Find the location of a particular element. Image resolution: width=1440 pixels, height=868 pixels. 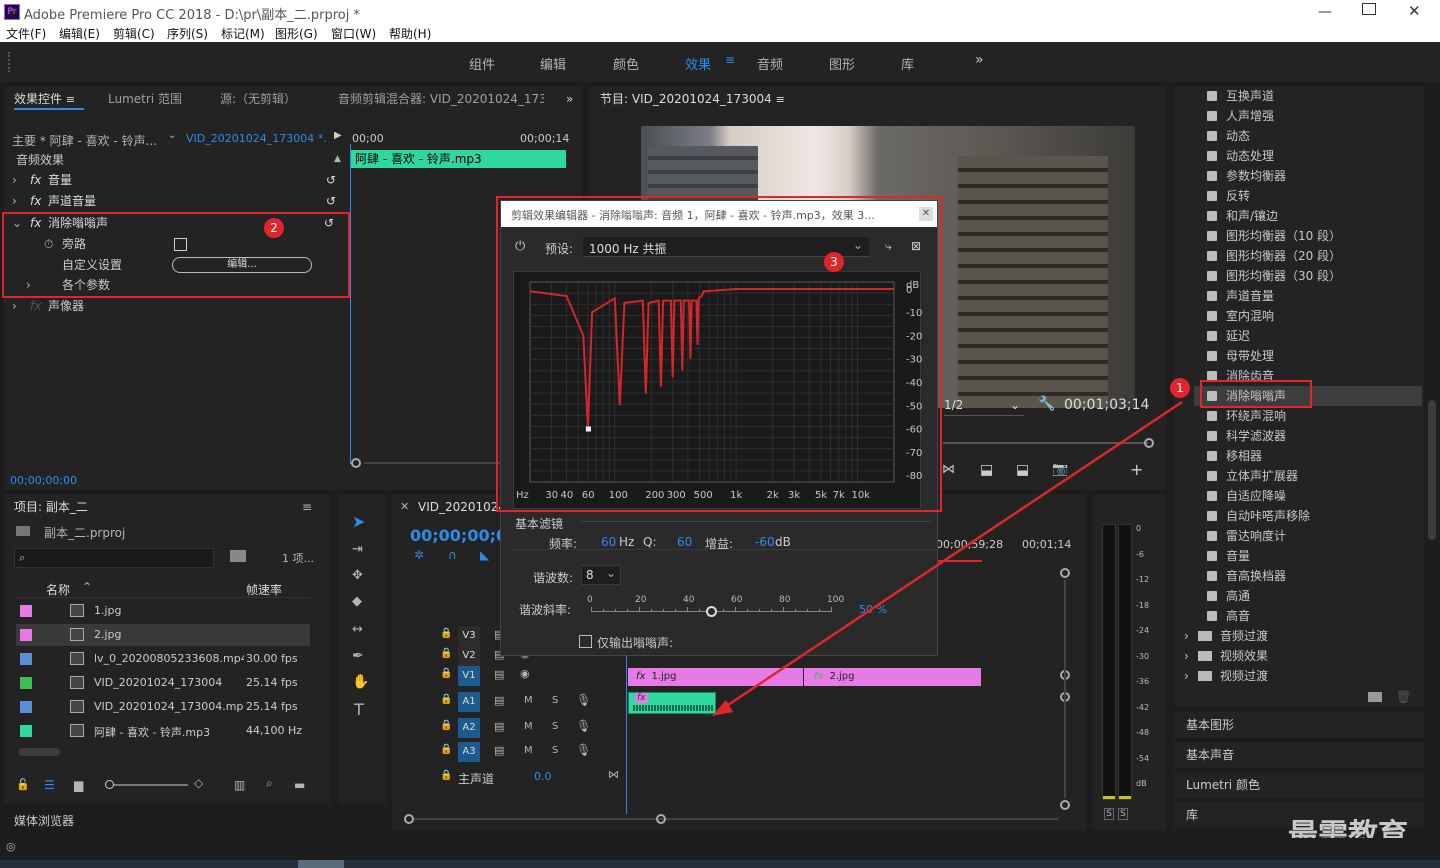

scrub-end-handle is located at coordinates (1149, 443).